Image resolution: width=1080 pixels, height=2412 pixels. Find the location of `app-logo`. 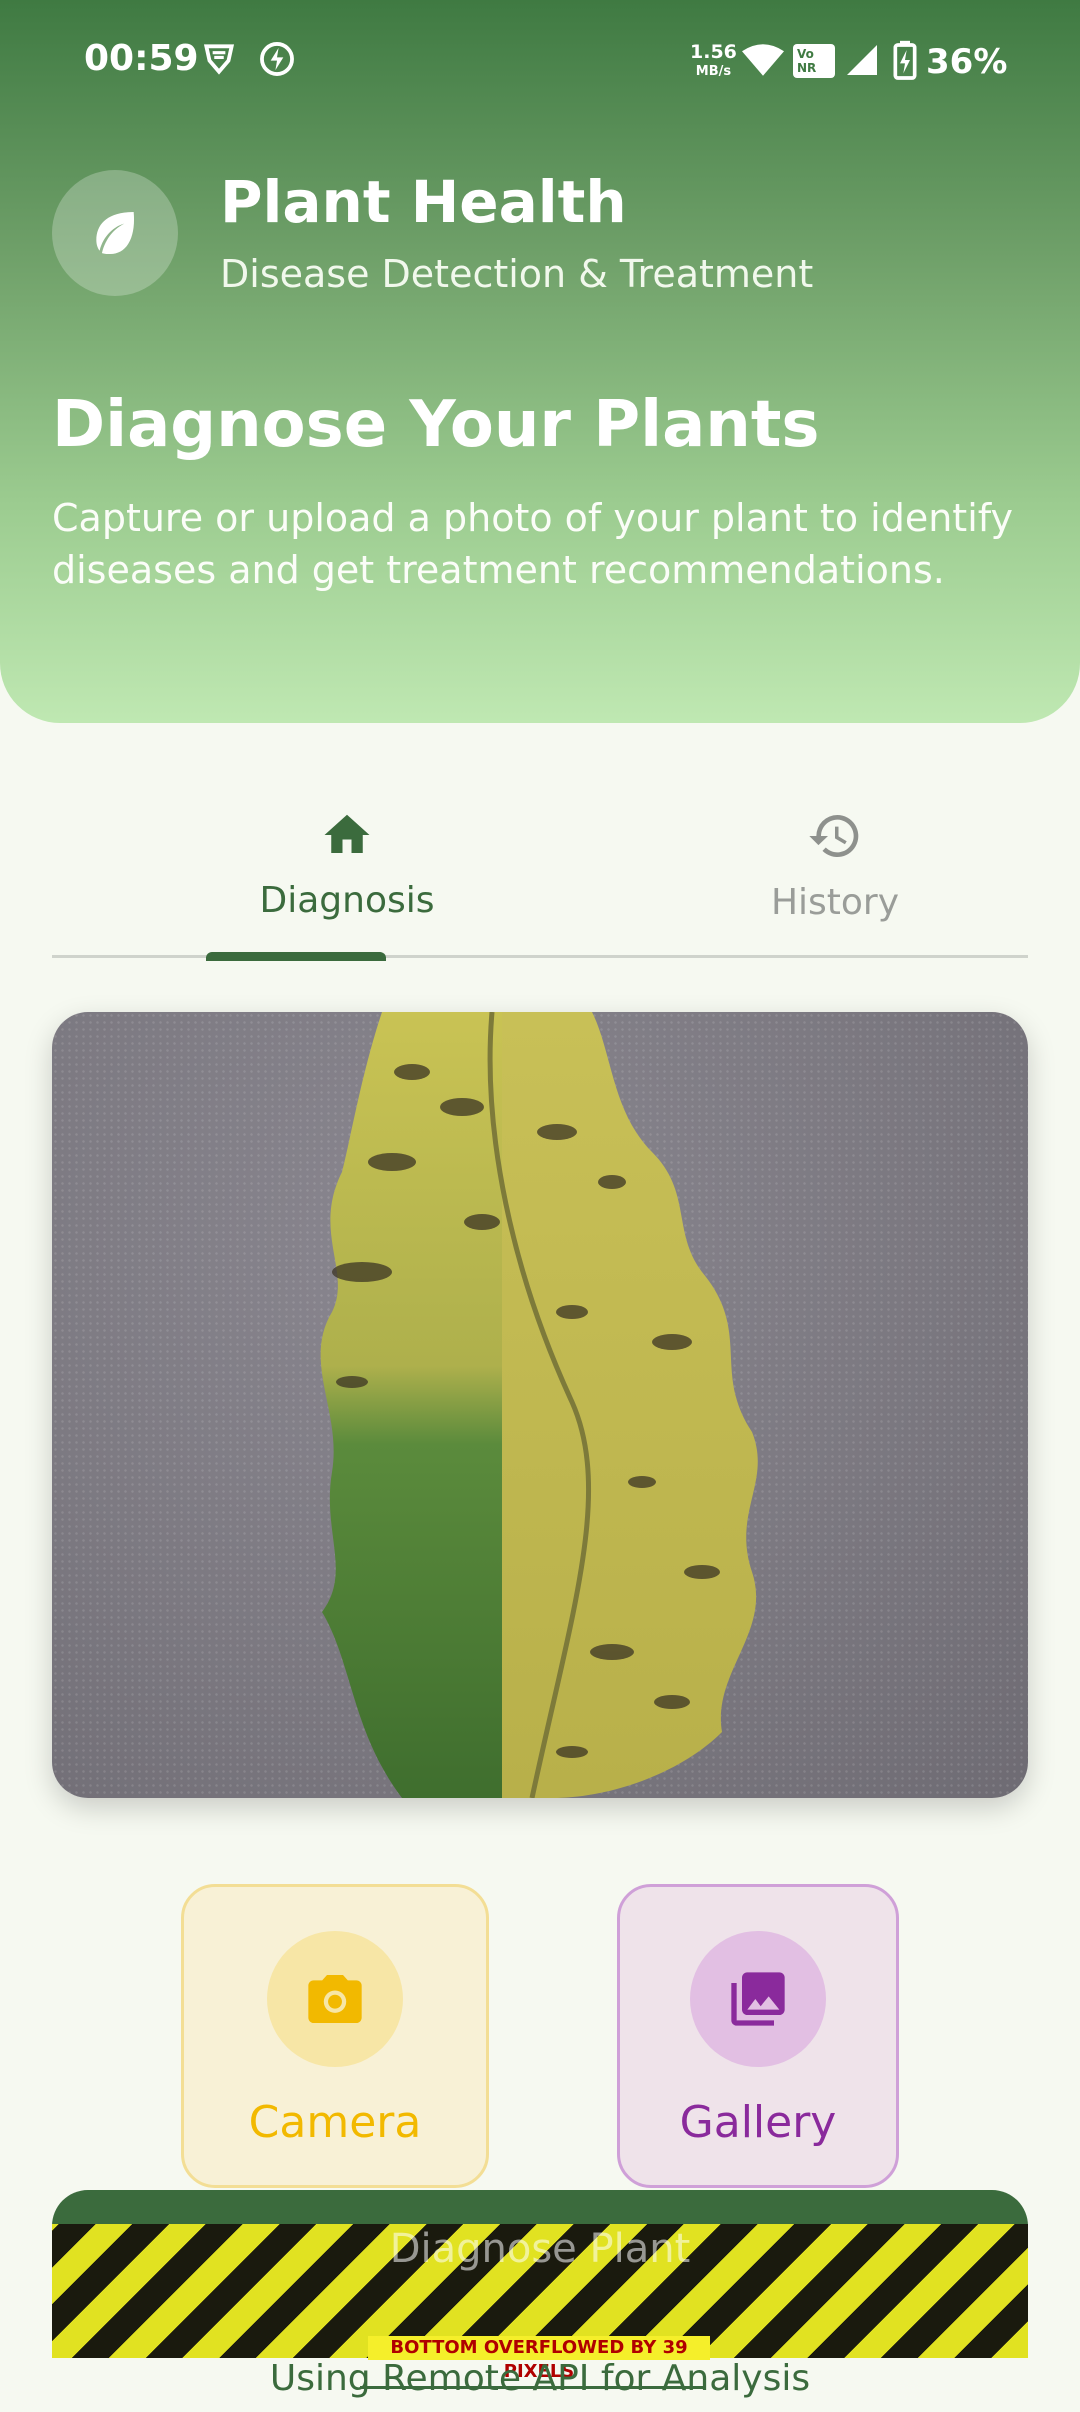

app-logo is located at coordinates (115, 233).